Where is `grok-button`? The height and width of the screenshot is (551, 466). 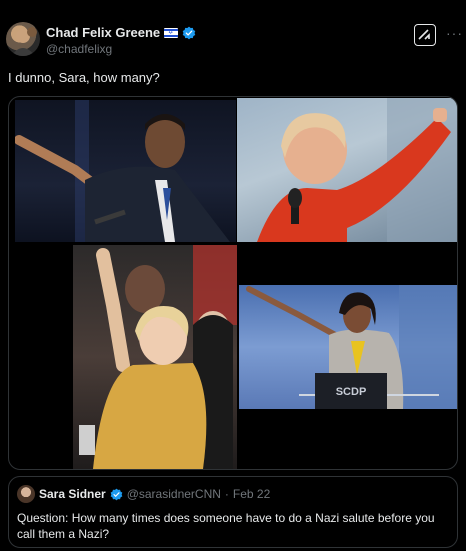
grok-button is located at coordinates (425, 35).